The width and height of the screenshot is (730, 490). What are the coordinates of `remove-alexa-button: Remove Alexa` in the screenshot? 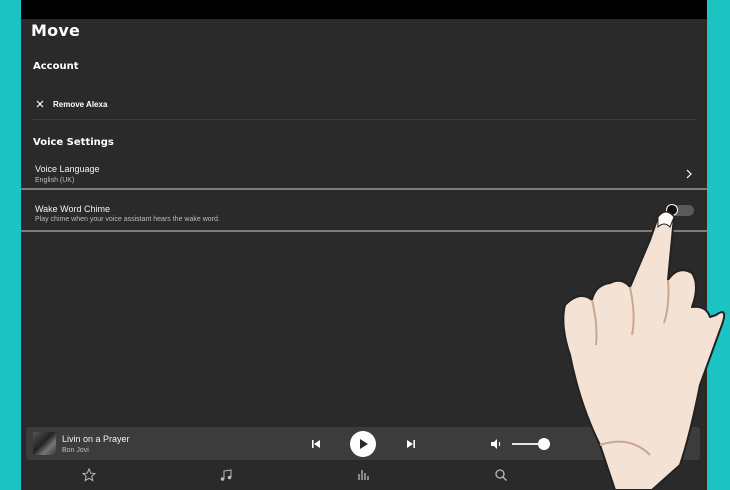 It's located at (364, 105).